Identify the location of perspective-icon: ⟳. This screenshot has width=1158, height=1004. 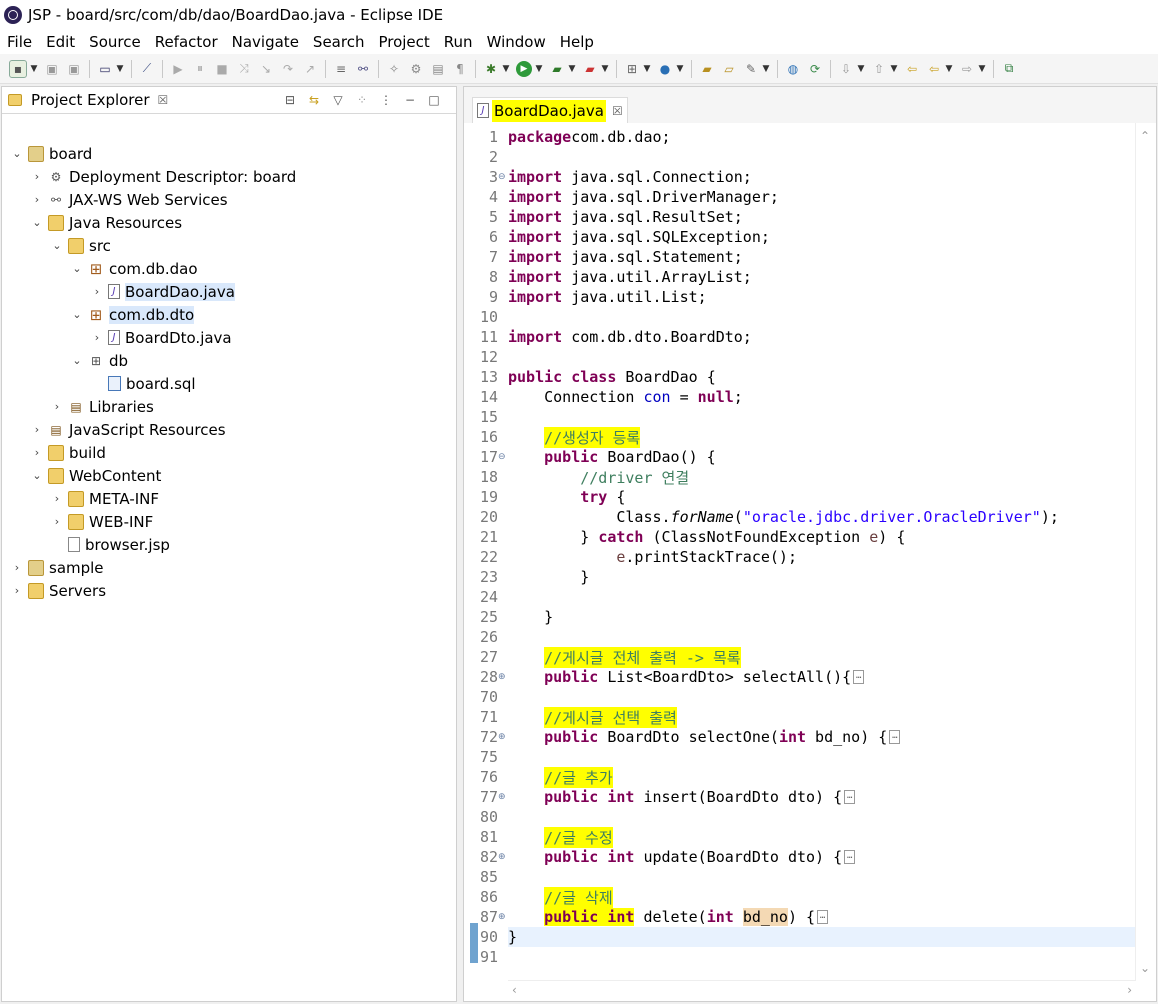
(815, 69).